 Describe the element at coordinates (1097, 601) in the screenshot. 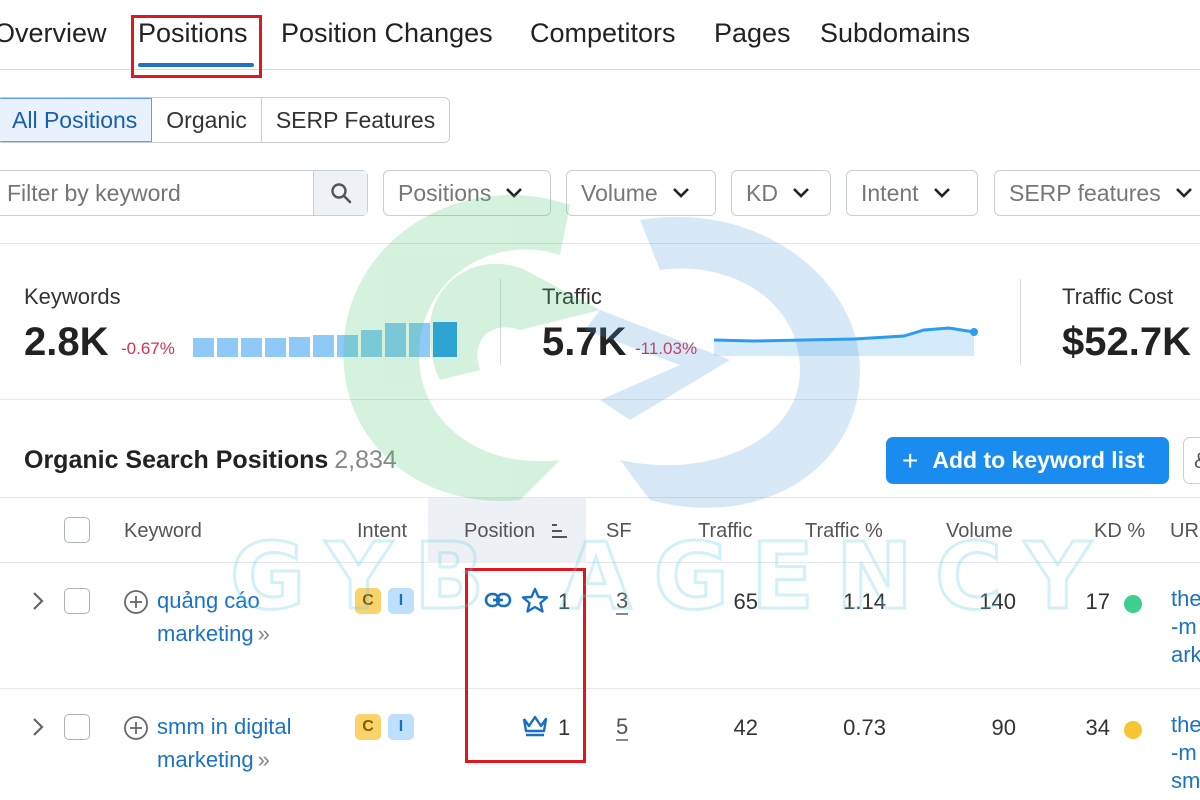

I see `kd-value: 17` at that location.